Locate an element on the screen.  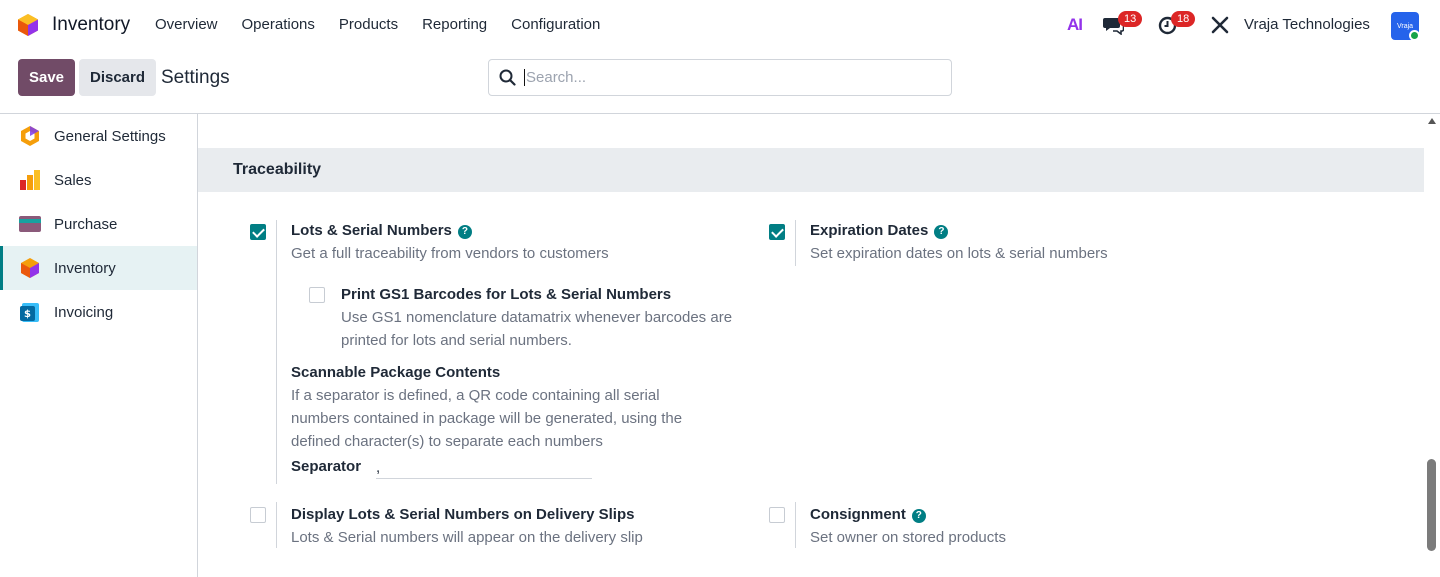
menu-overview: Overview is located at coordinates (186, 24).